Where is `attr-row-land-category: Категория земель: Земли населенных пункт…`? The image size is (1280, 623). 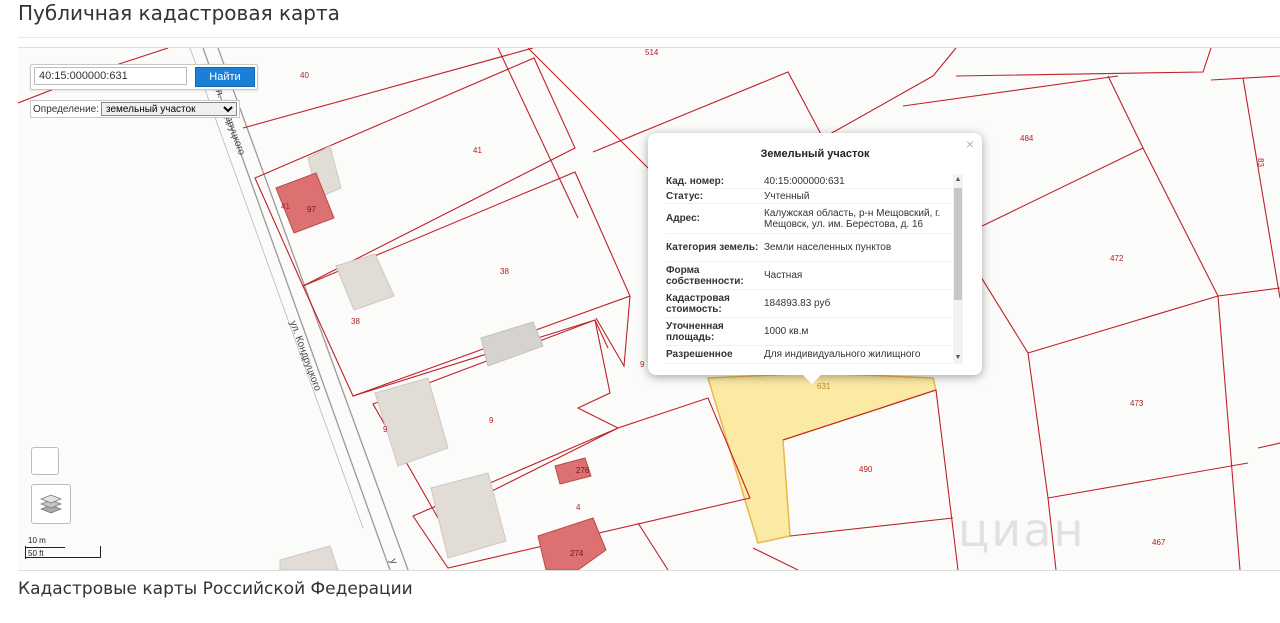 attr-row-land-category: Категория земель: Земли населенных пункт… is located at coordinates (808, 248).